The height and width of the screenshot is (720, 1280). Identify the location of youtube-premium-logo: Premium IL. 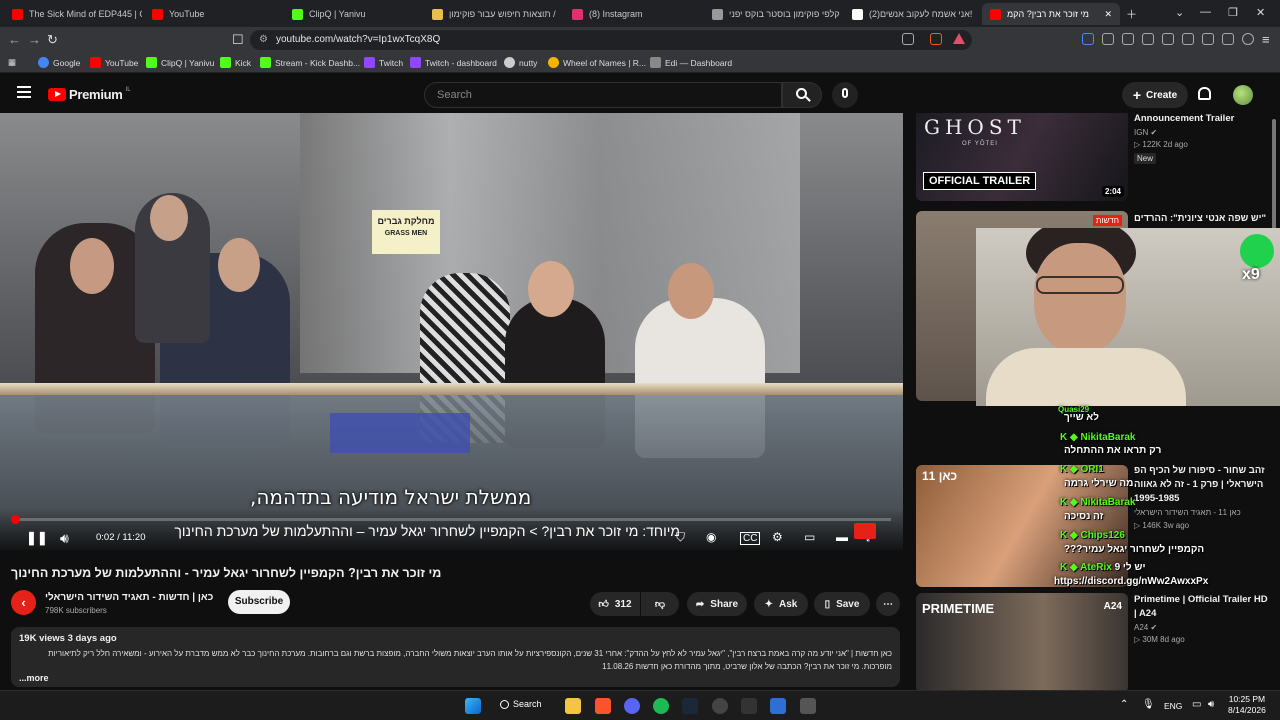
(89, 94).